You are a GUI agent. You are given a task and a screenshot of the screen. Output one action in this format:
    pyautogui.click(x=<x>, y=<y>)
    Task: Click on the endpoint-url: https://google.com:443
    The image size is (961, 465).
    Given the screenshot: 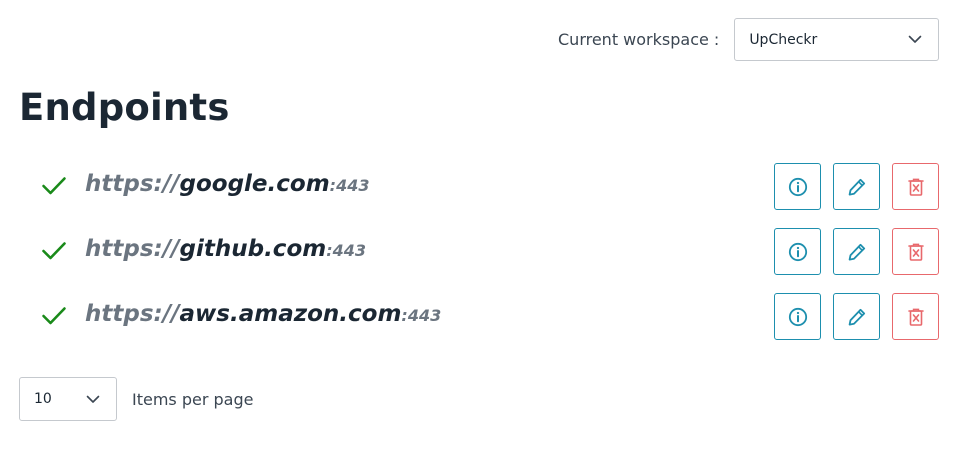 What is the action you would take?
    pyautogui.click(x=227, y=184)
    